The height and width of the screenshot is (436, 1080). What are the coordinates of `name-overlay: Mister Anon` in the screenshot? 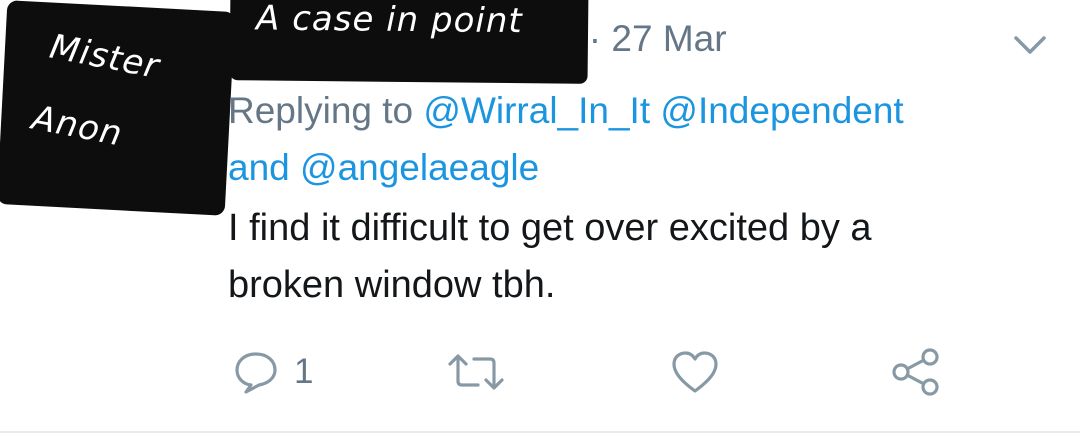 It's located at (118, 108).